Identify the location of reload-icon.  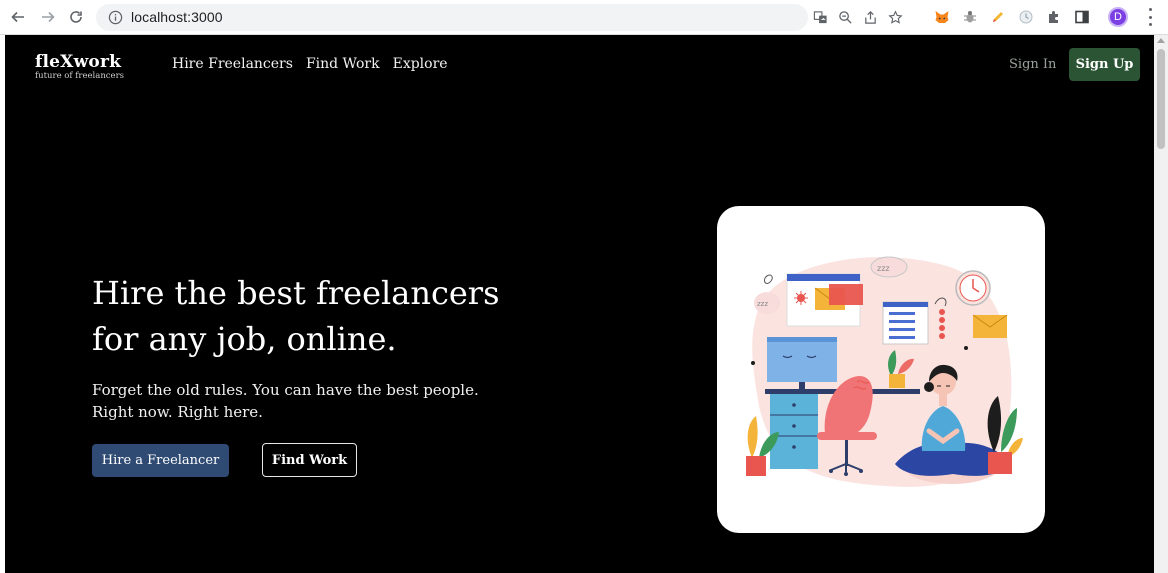
(76, 17).